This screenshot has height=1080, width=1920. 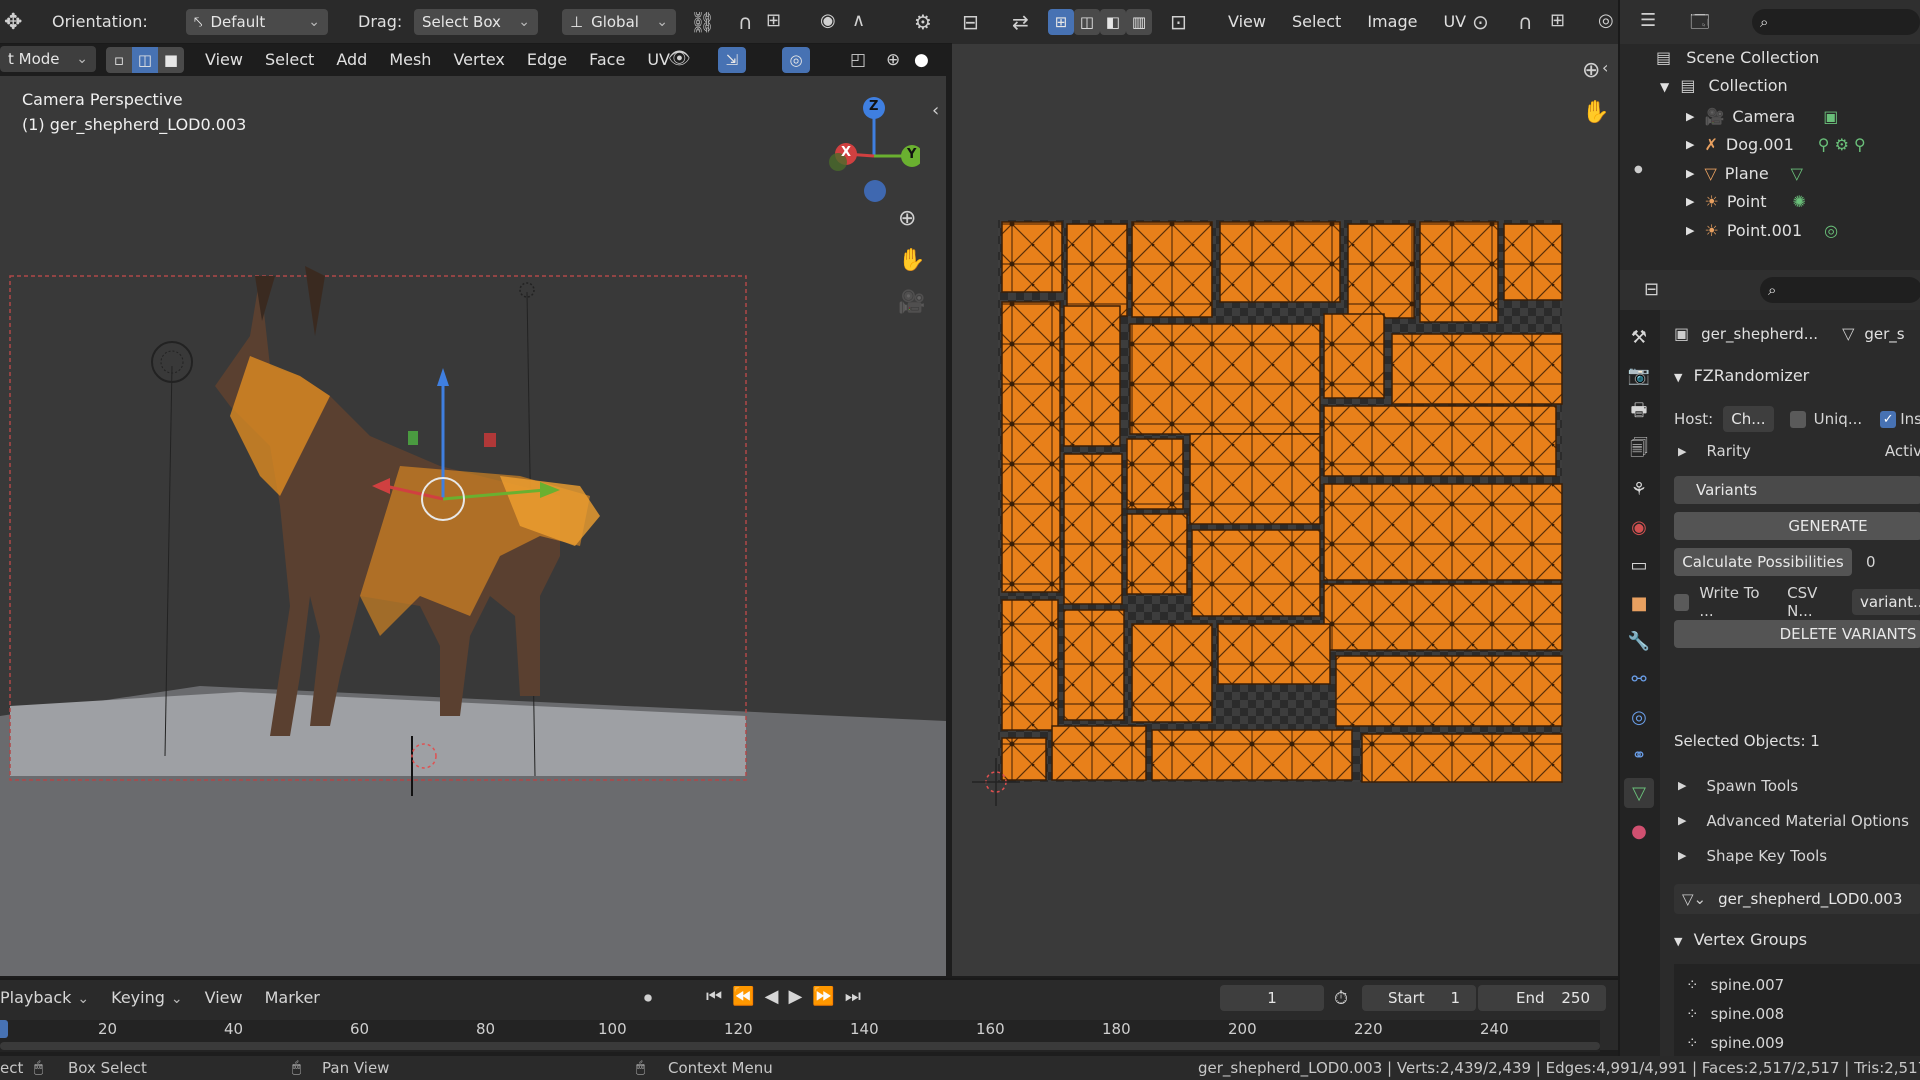 I want to click on menu-mesh: Mesh, so click(x=410, y=59).